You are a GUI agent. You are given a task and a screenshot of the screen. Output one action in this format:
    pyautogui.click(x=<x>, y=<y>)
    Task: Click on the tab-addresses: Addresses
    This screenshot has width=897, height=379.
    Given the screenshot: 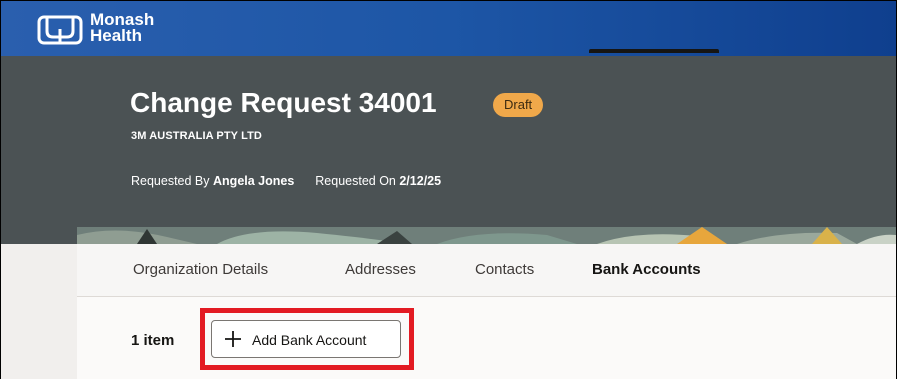 What is the action you would take?
    pyautogui.click(x=380, y=269)
    